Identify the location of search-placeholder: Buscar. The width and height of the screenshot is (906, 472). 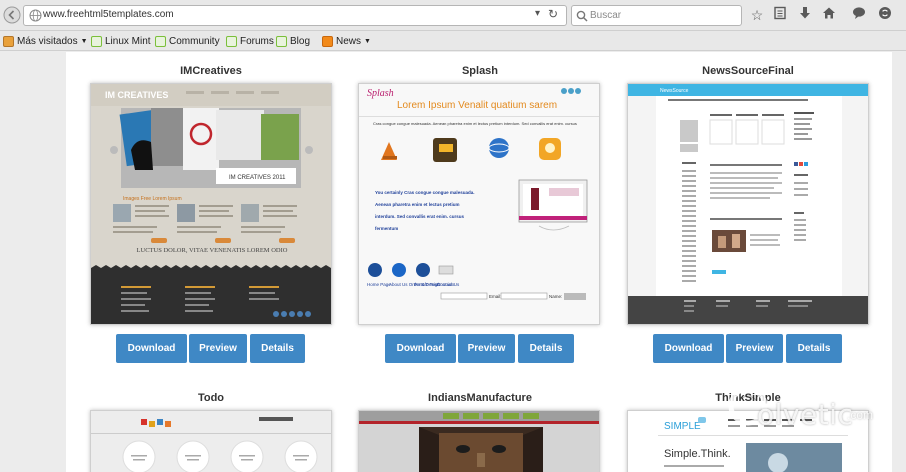
(605, 15).